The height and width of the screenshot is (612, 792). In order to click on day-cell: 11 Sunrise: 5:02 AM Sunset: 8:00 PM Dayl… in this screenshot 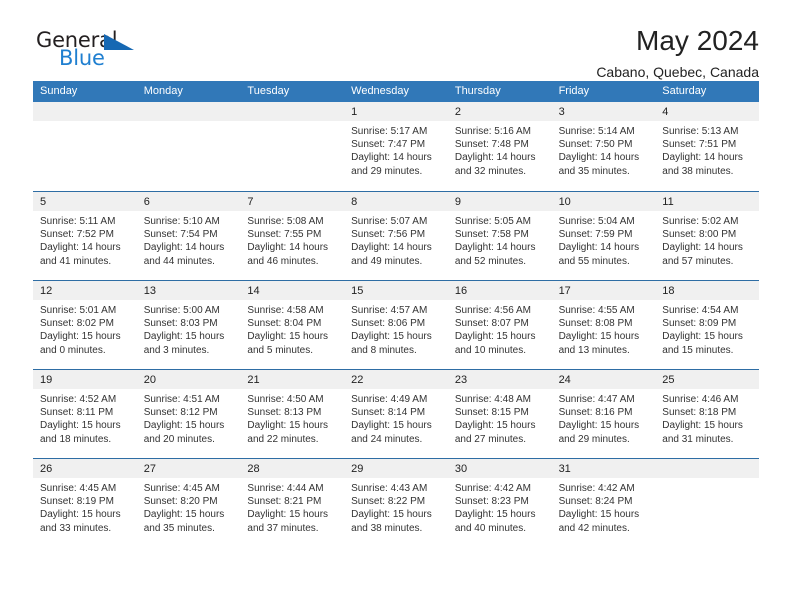, I will do `click(707, 236)`.